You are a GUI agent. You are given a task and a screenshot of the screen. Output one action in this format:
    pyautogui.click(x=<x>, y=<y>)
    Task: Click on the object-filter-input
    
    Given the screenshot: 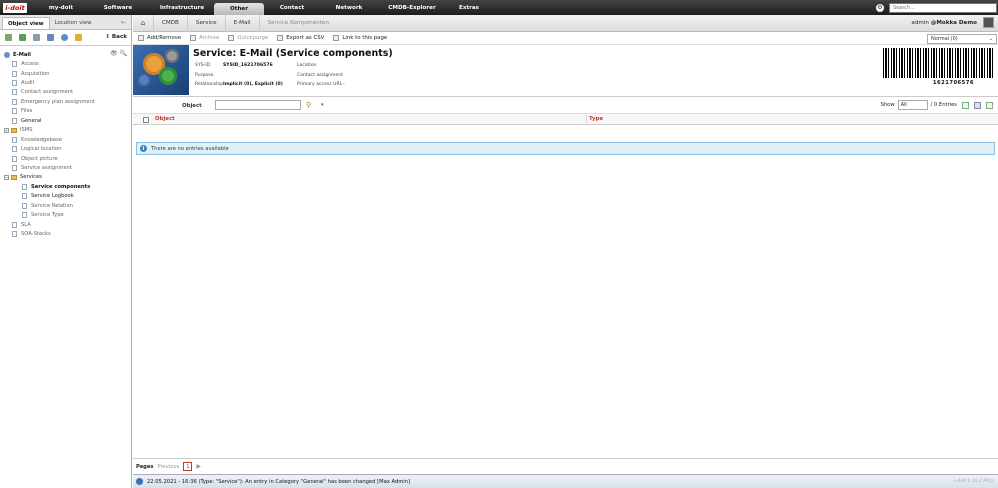 What is the action you would take?
    pyautogui.click(x=258, y=105)
    